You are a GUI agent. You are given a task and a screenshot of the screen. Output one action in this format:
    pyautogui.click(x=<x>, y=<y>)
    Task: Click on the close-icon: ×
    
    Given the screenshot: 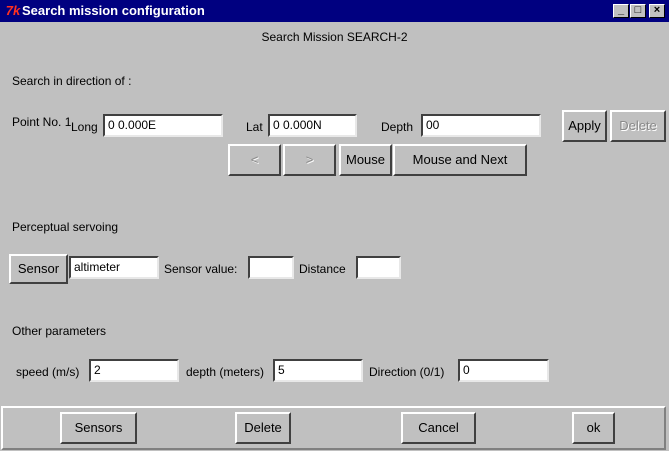 What is the action you would take?
    pyautogui.click(x=657, y=10)
    